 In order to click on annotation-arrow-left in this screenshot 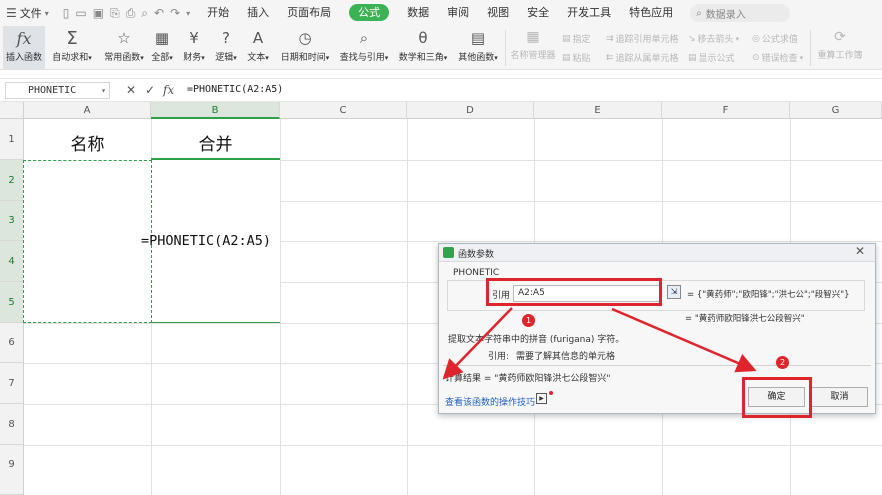, I will do `click(477, 343)`.